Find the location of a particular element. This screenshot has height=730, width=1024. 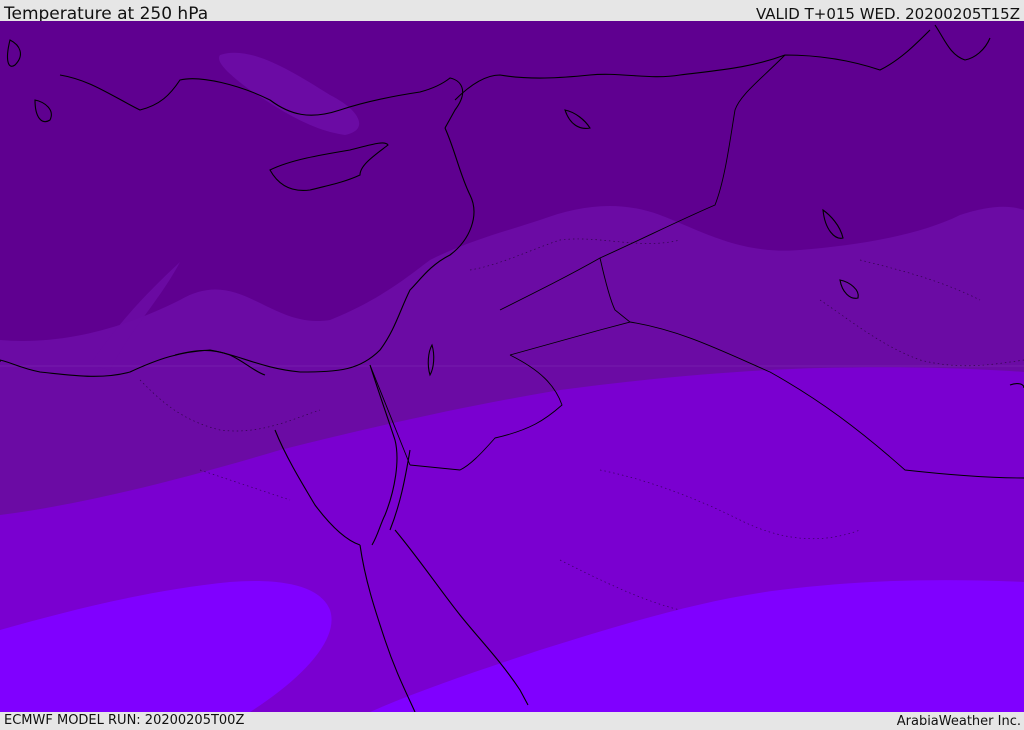

credit: ArabiaWeather Inc. is located at coordinates (958, 721).